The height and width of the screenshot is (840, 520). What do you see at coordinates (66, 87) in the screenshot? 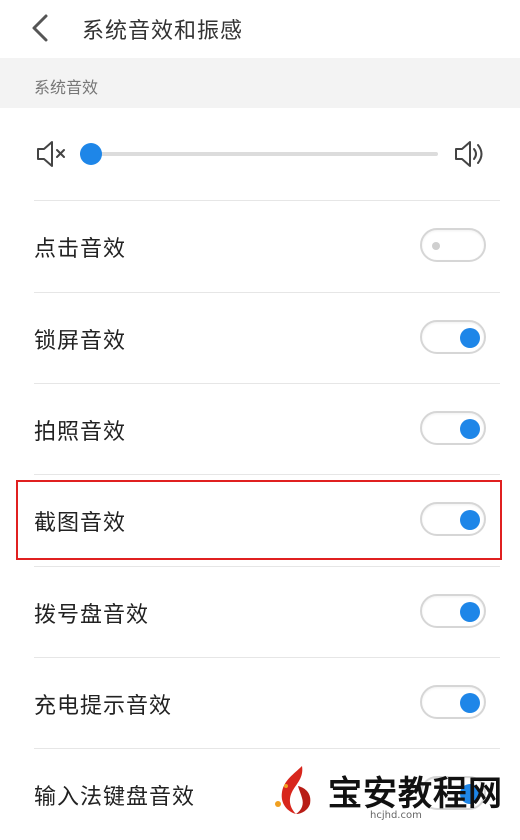
I see `section-title: 系统音效` at bounding box center [66, 87].